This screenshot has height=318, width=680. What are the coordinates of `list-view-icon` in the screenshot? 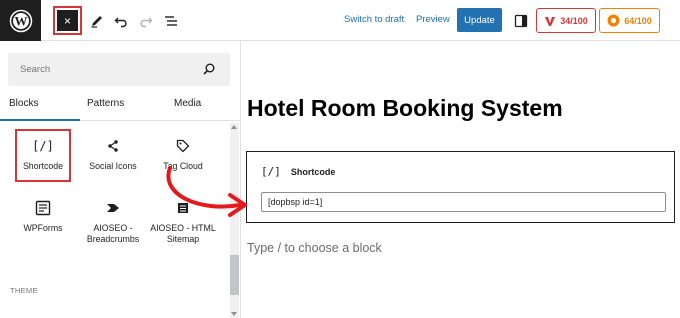 It's located at (171, 21).